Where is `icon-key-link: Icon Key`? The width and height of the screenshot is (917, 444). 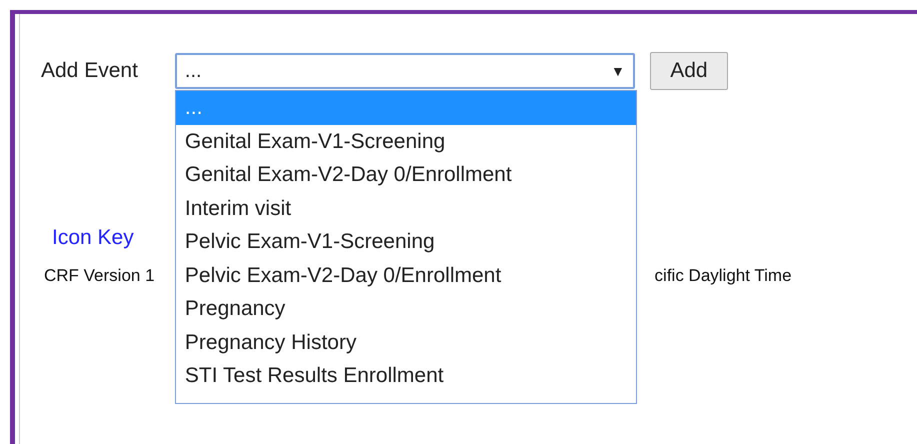
icon-key-link: Icon Key is located at coordinates (93, 238).